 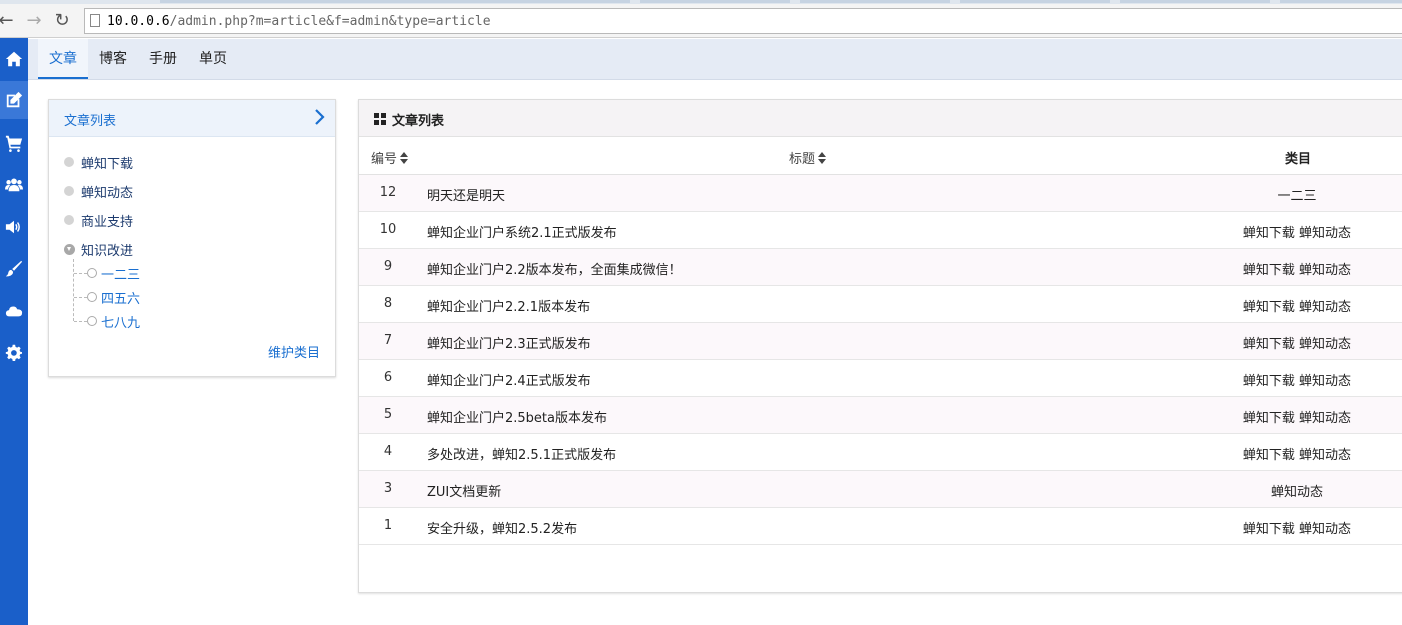 I want to click on article-title: ZUI文档更新, so click(x=464, y=490).